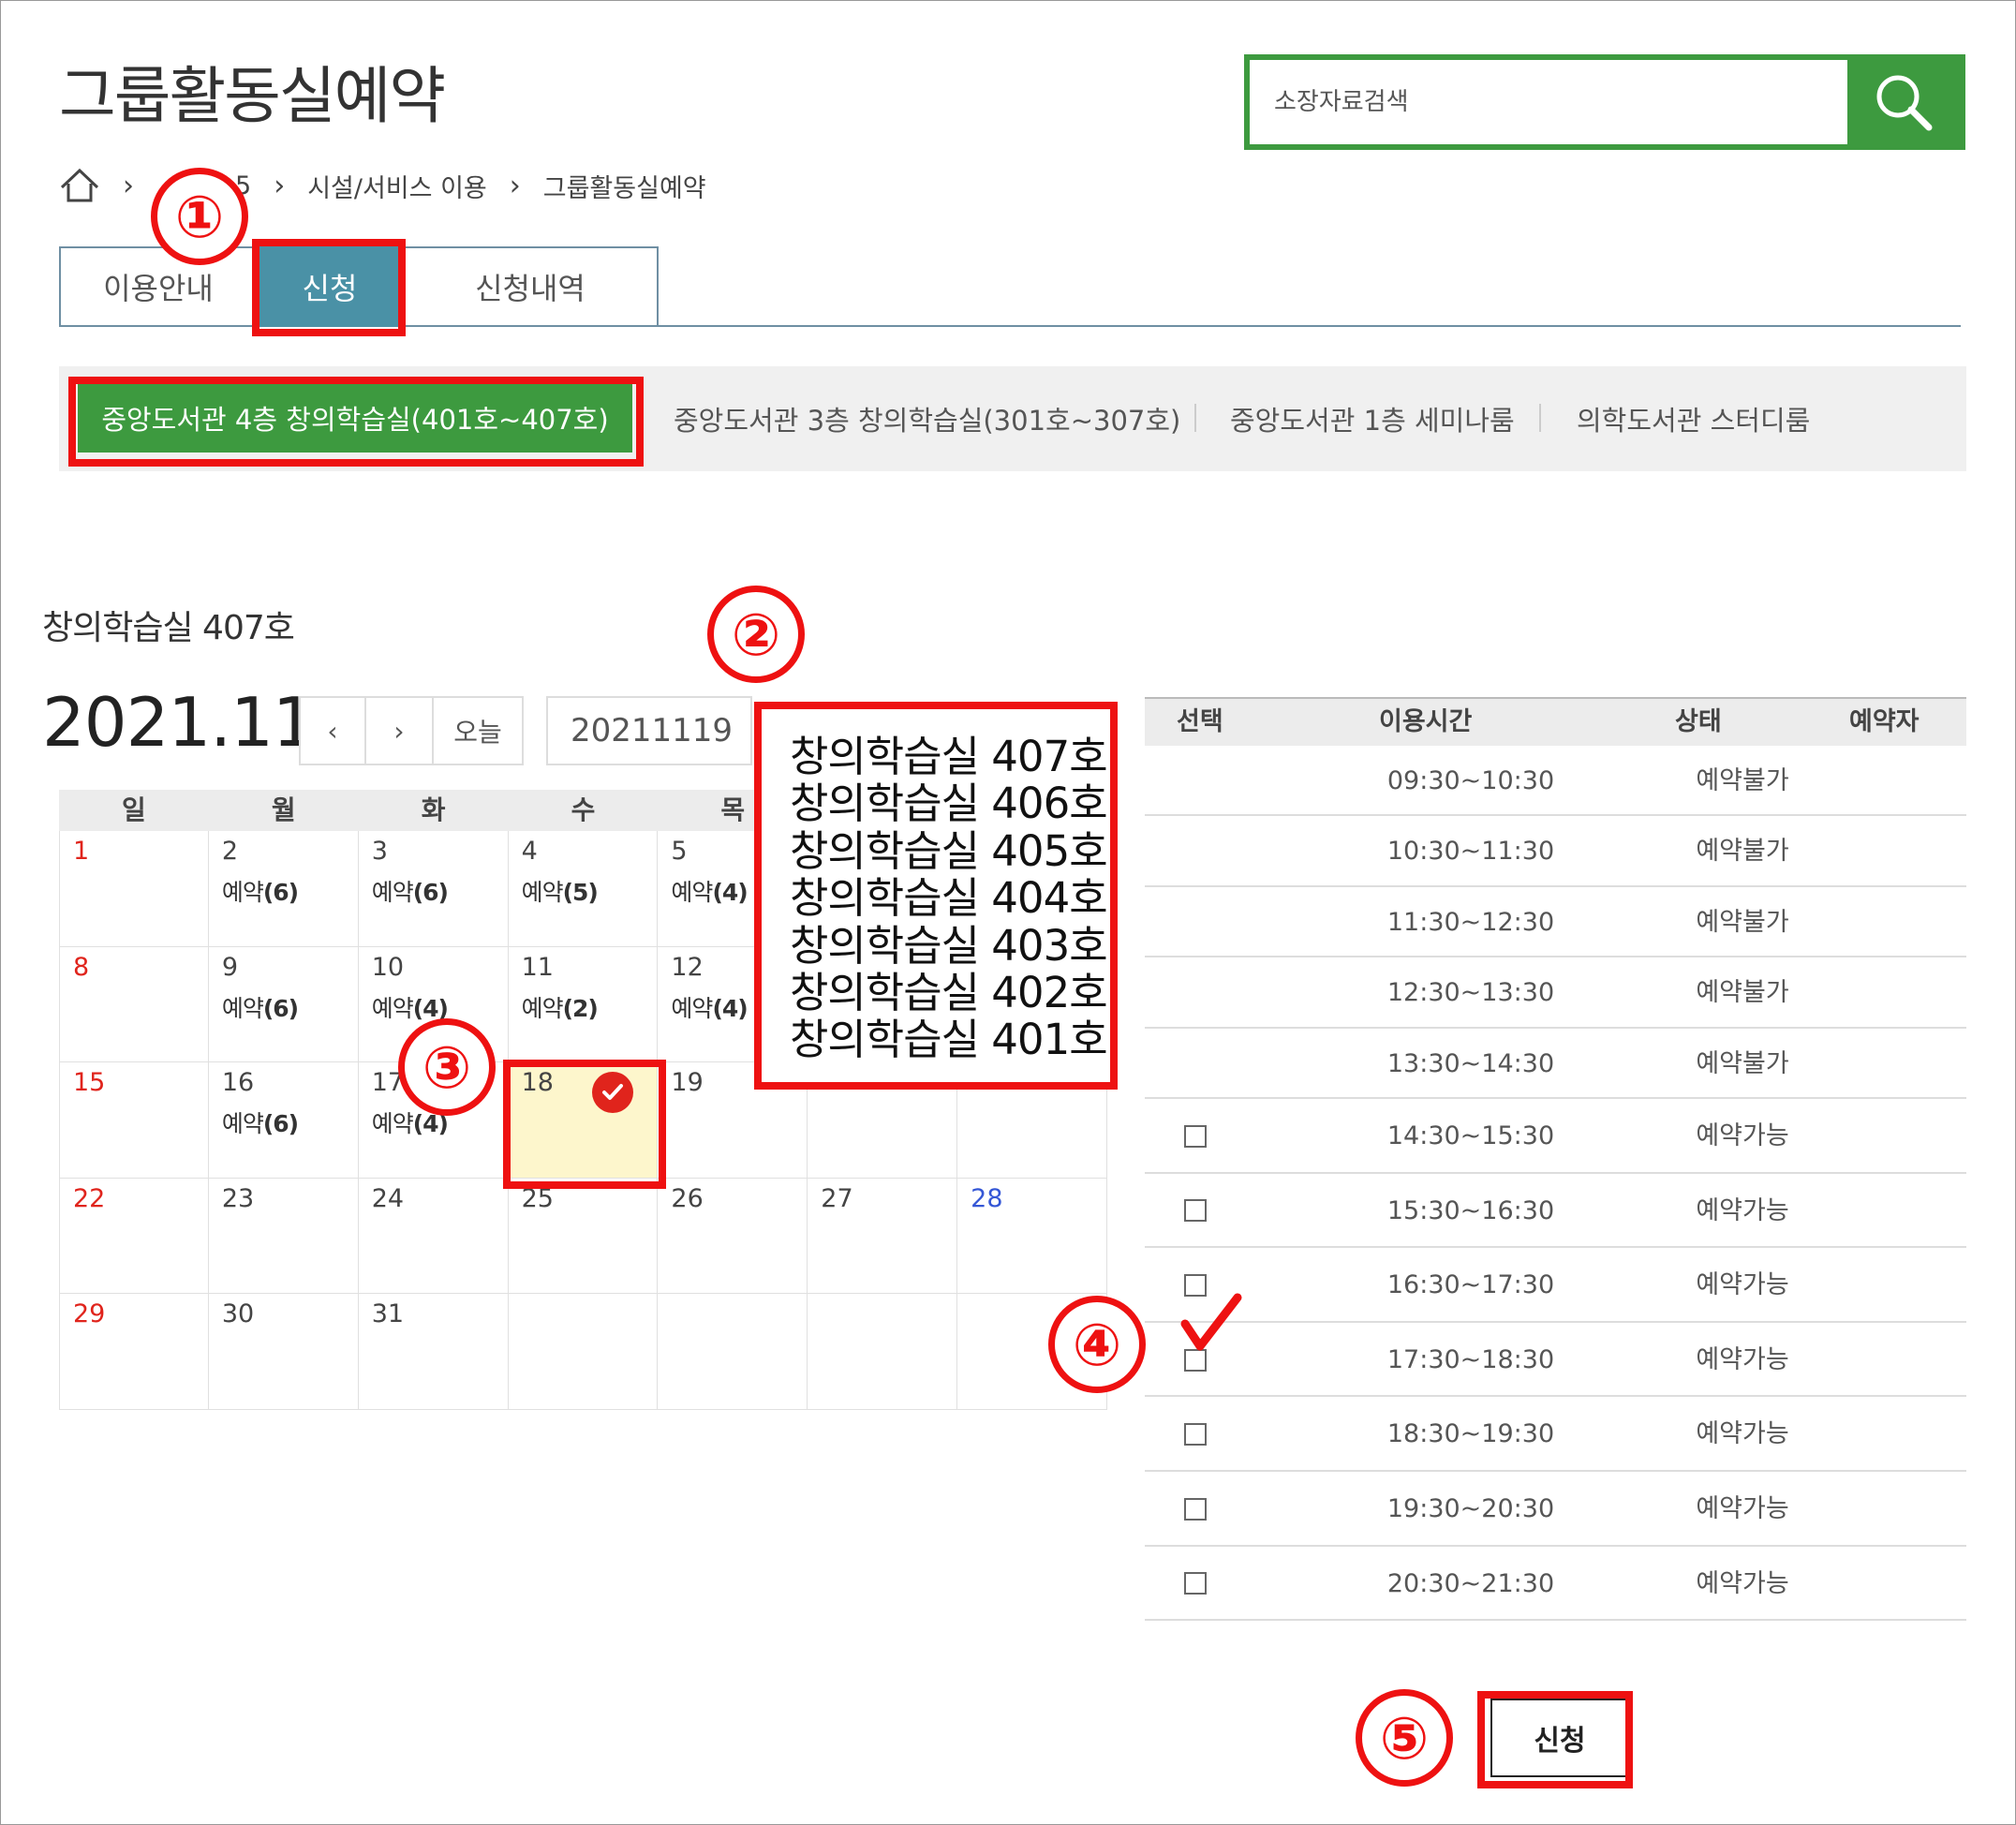 The image size is (2016, 1825). What do you see at coordinates (733, 1236) in the screenshot?
I see `calendar-day-26: 26` at bounding box center [733, 1236].